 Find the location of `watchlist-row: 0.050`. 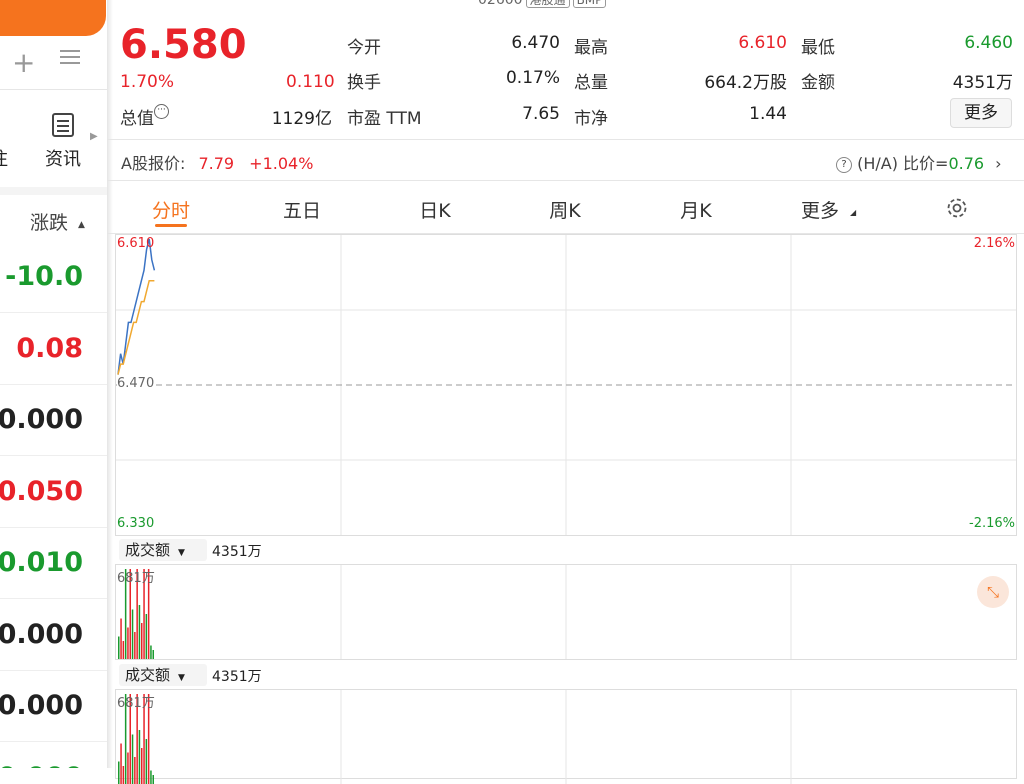

watchlist-row: 0.050 is located at coordinates (53, 492).